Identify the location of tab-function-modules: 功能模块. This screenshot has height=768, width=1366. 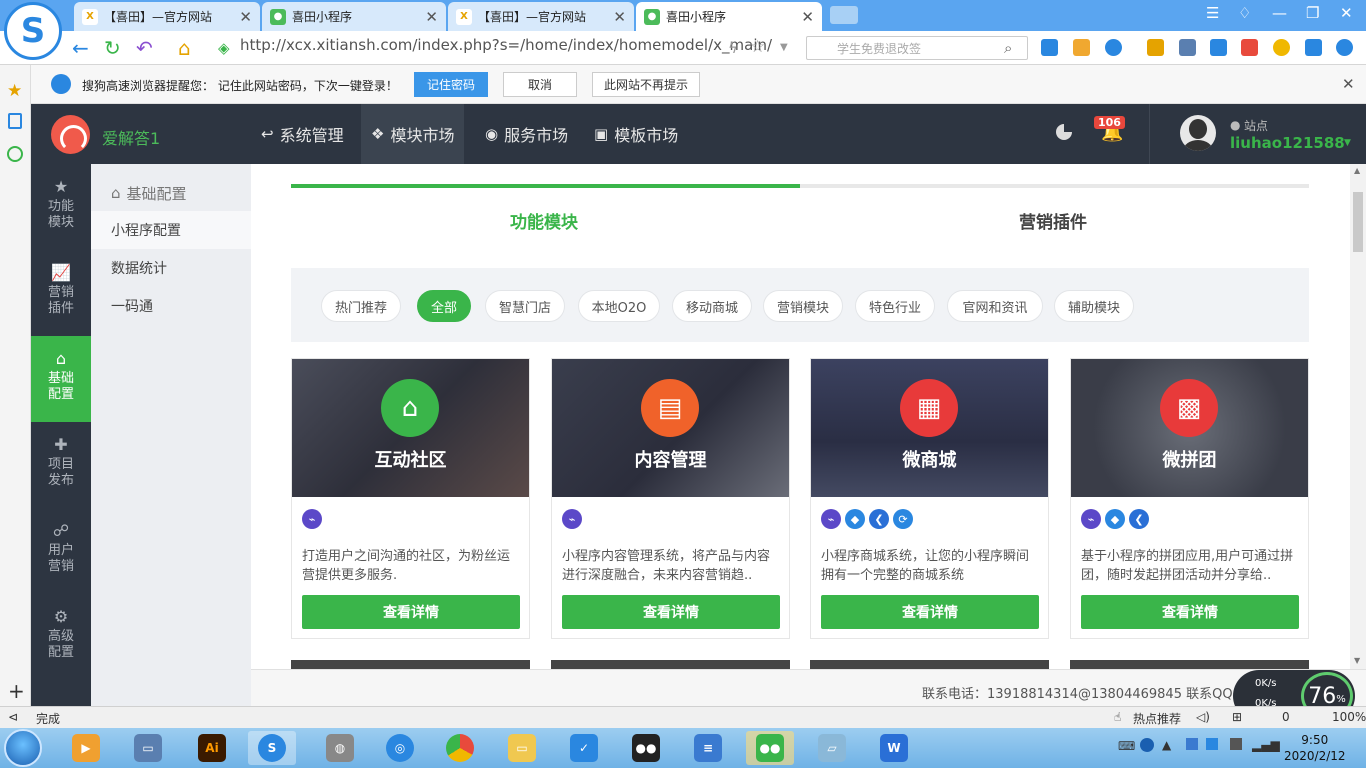
(544, 220).